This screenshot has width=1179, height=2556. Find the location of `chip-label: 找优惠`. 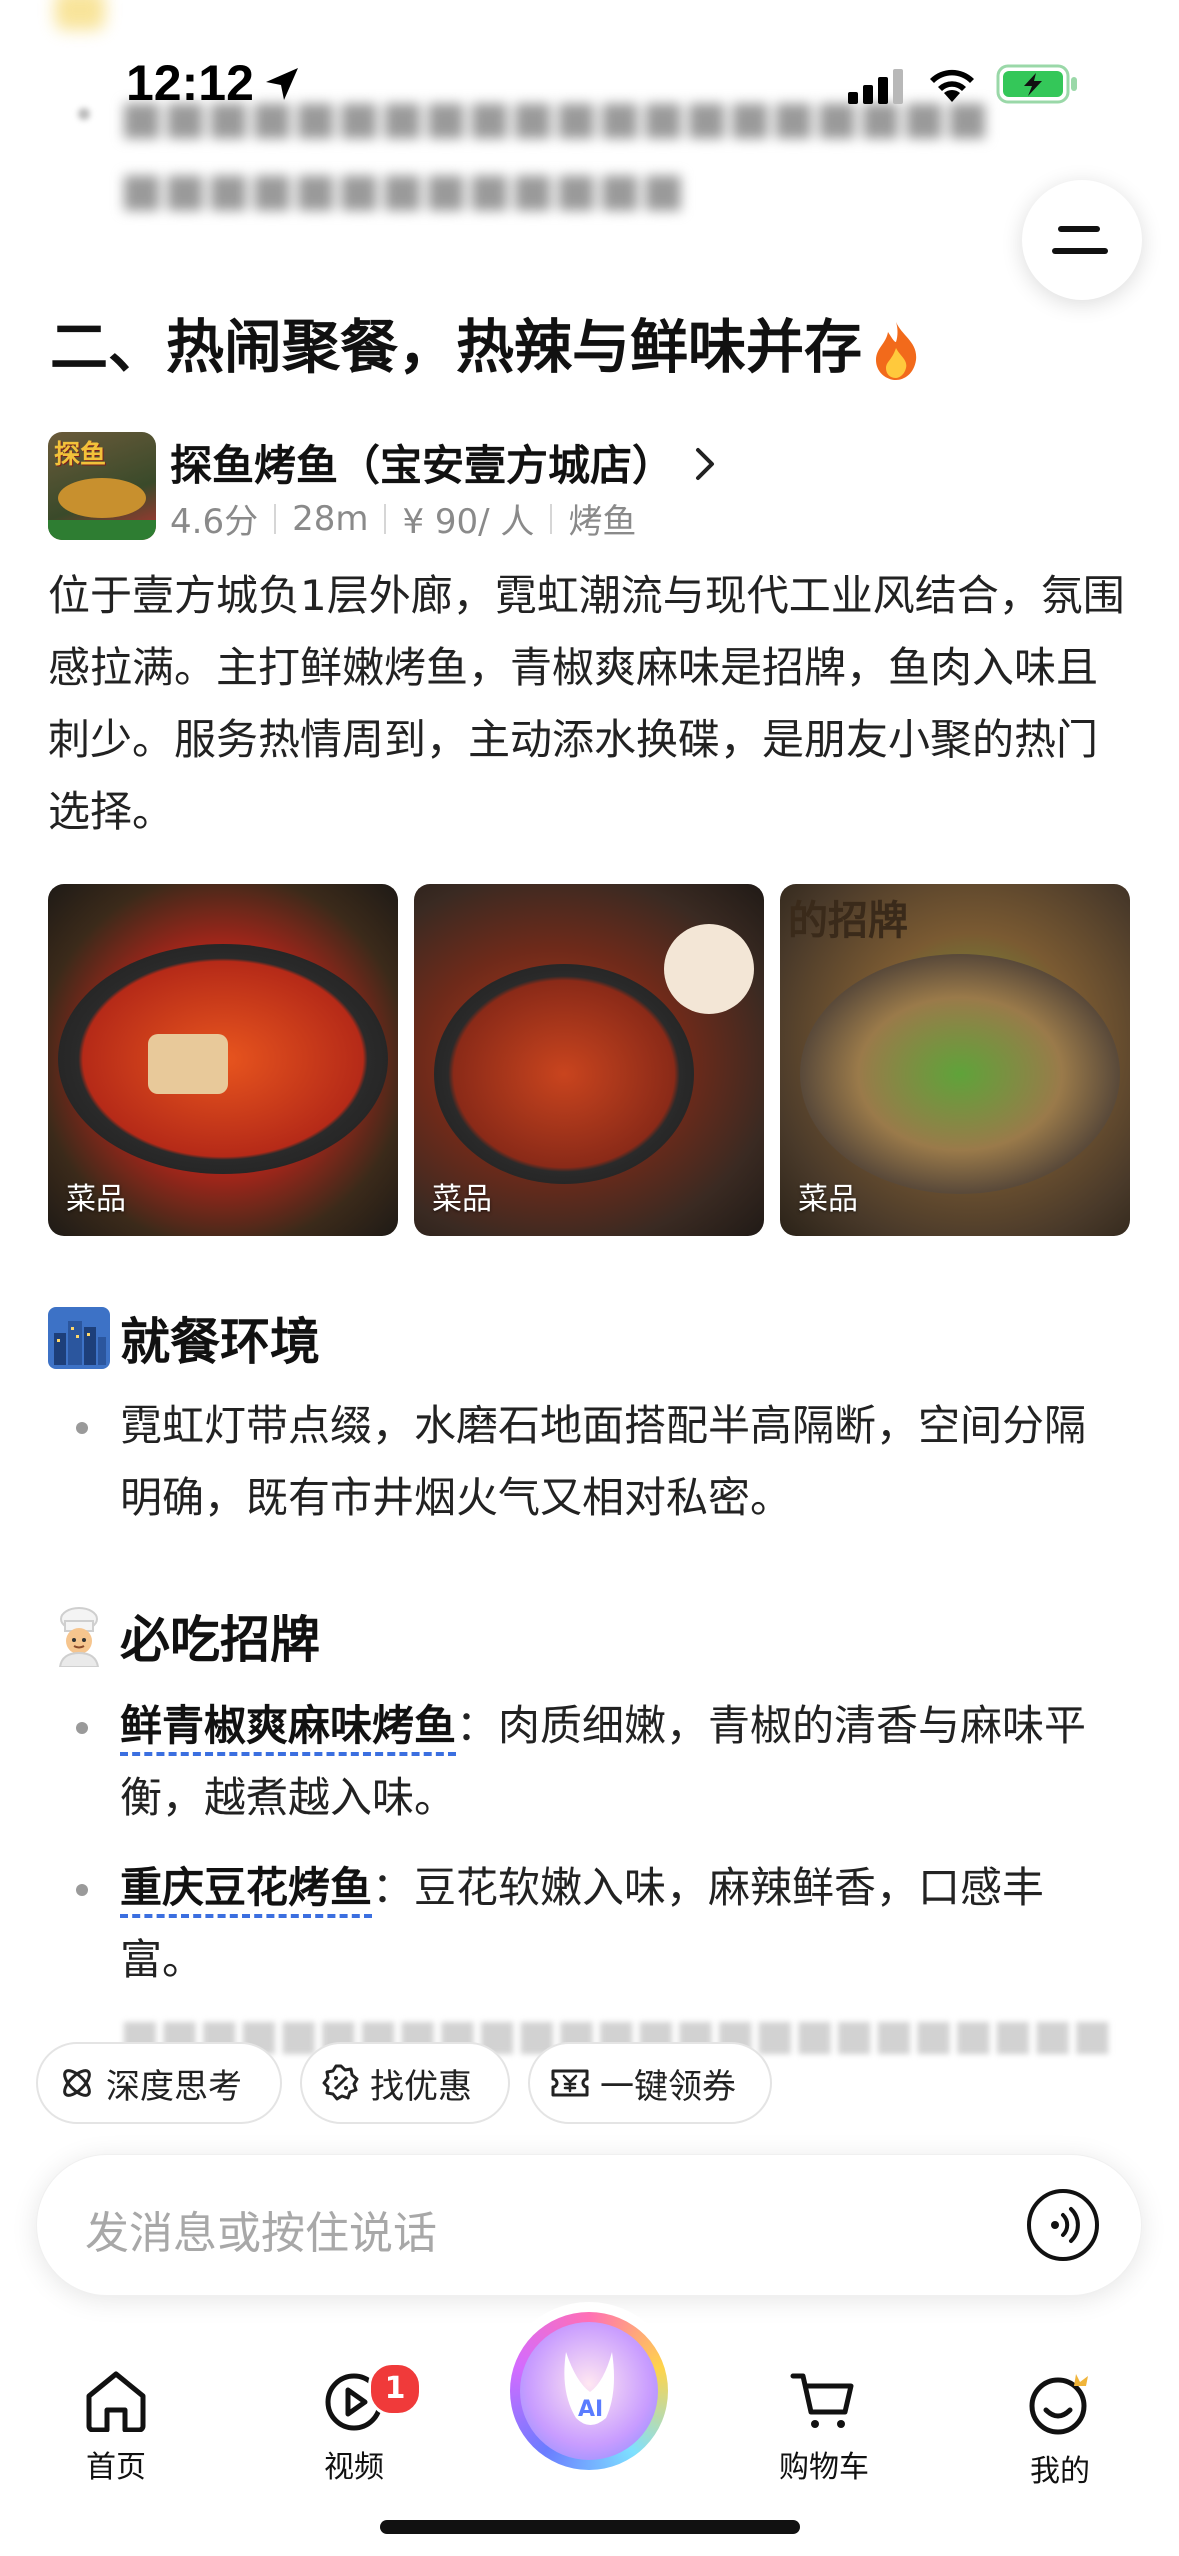

chip-label: 找优惠 is located at coordinates (421, 2086).